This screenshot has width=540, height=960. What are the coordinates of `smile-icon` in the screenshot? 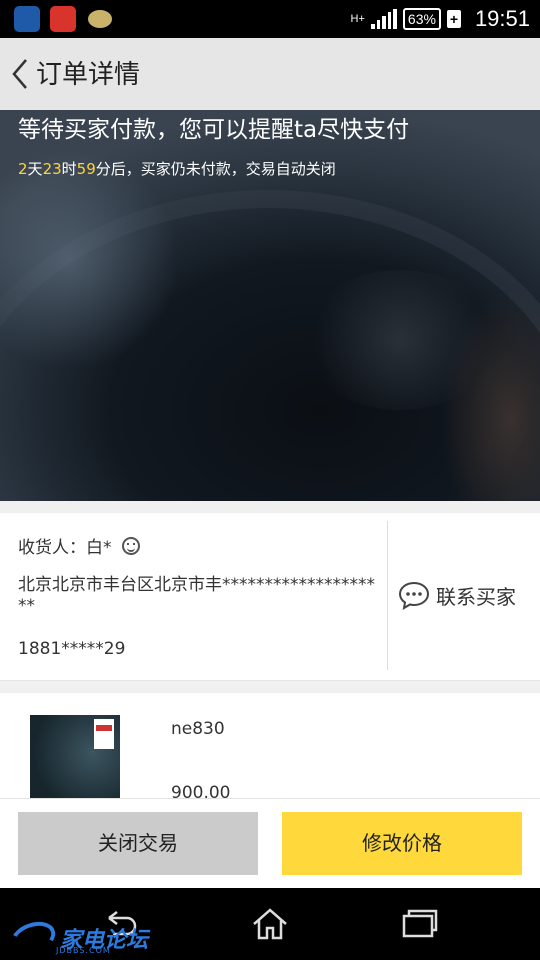 It's located at (130, 545).